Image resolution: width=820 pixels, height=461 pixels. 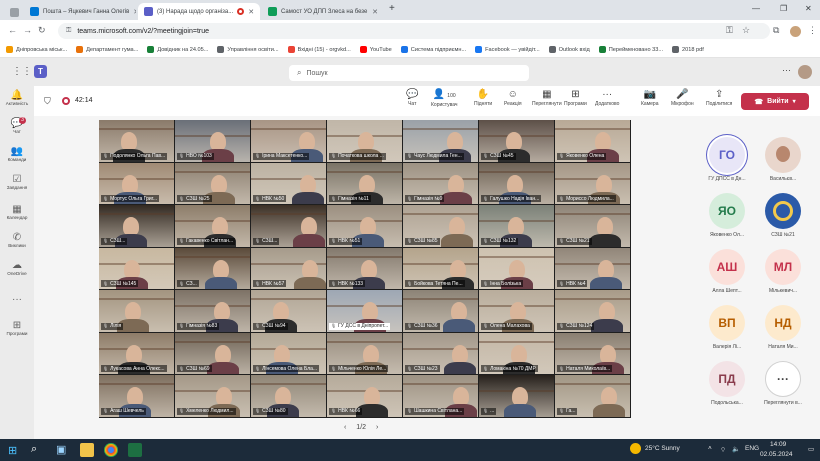 I want to click on chrome-icon, so click(x=111, y=450).